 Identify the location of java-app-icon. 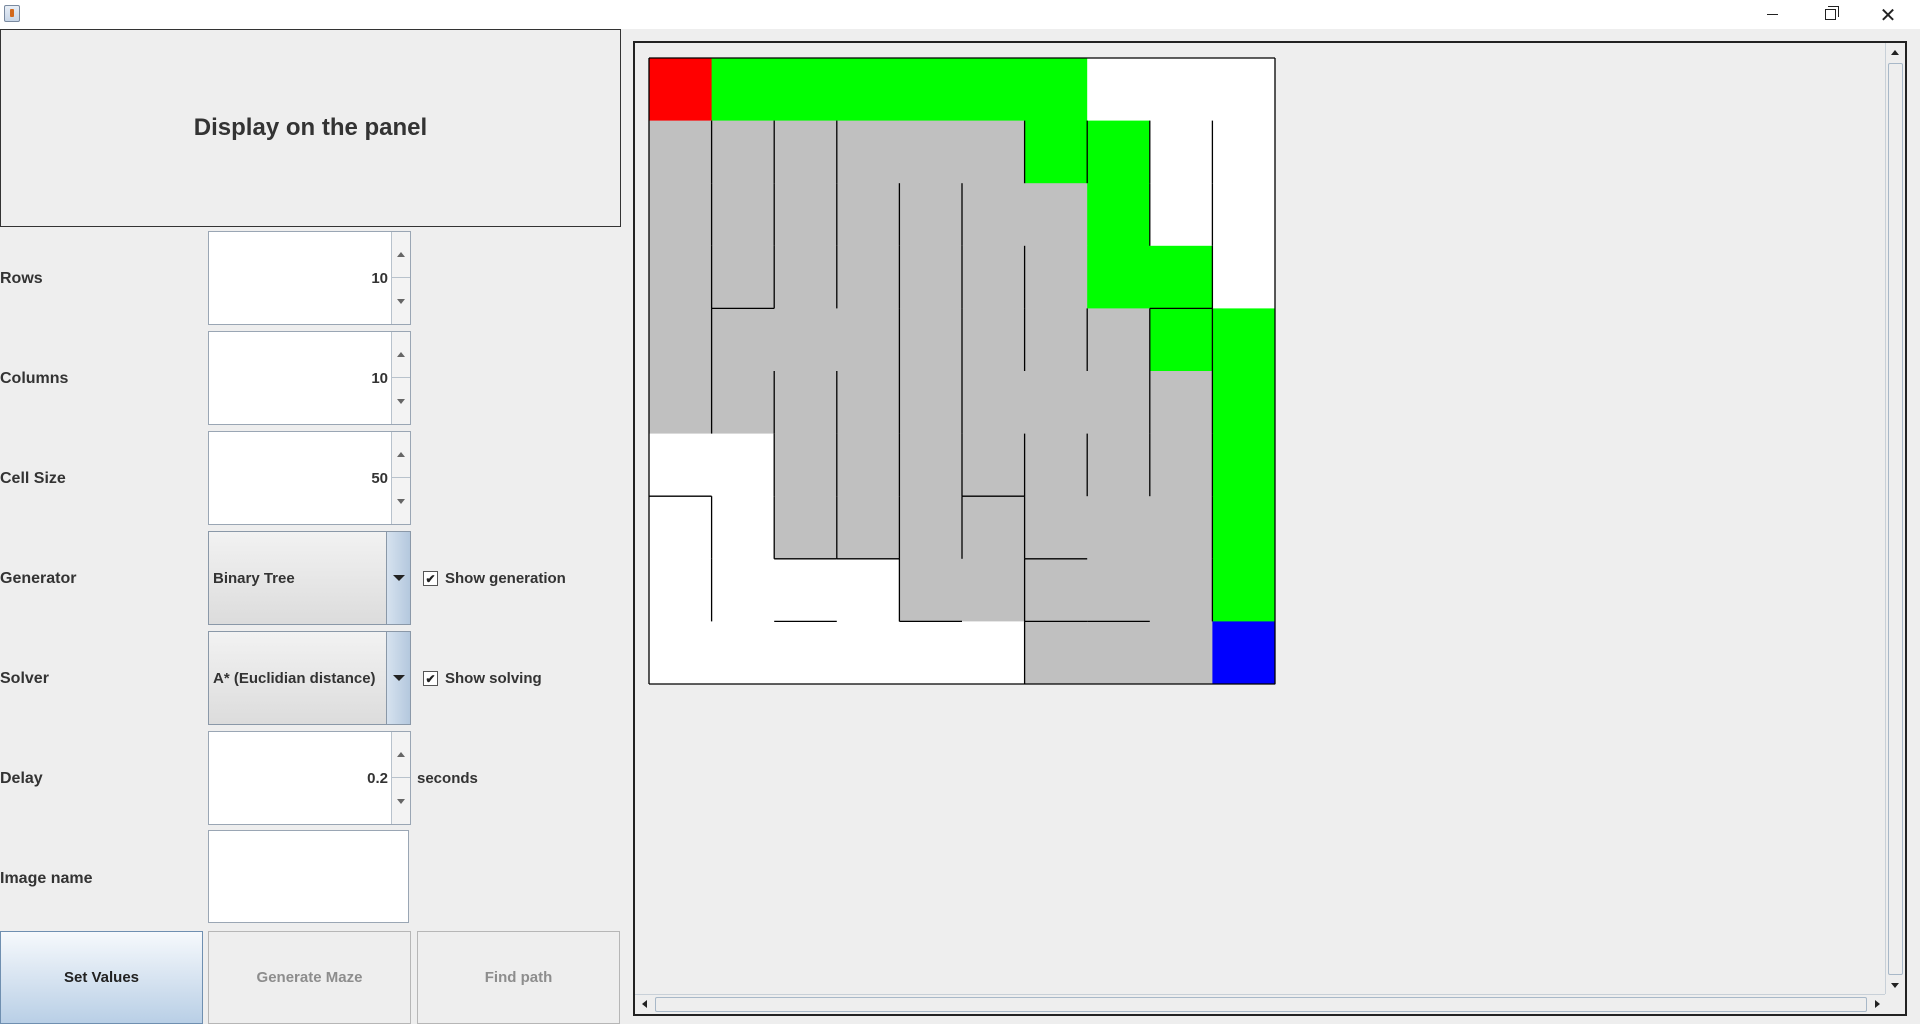
(12, 13).